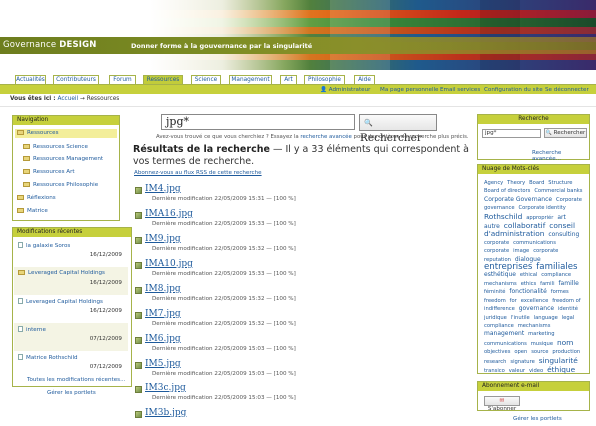 This screenshot has width=596, height=426. Describe the element at coordinates (494, 371) in the screenshot. I see `tag-link: transico` at that location.